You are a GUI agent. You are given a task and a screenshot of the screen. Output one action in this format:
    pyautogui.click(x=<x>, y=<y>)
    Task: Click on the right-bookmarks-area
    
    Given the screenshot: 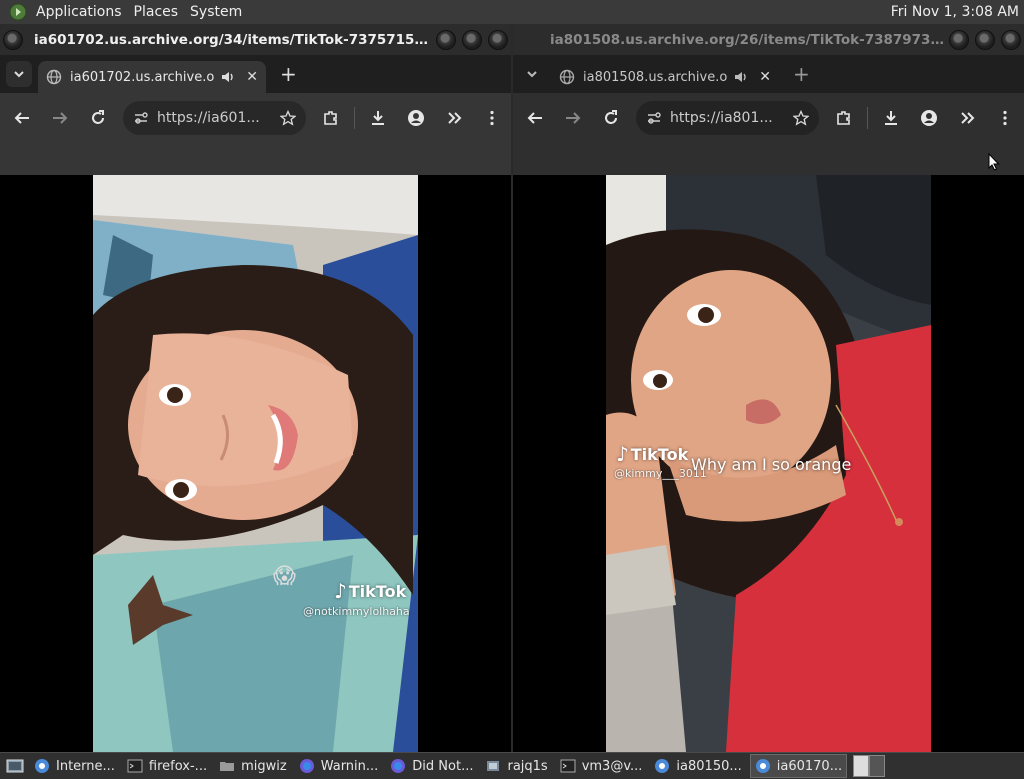 What is the action you would take?
    pyautogui.click(x=768, y=159)
    